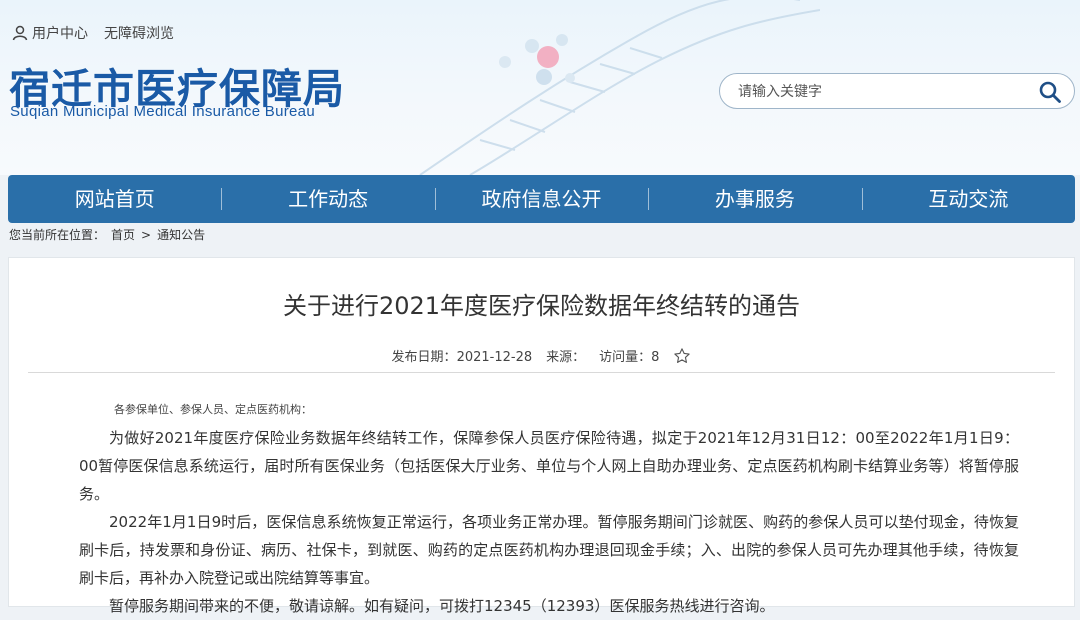 The width and height of the screenshot is (1080, 620). What do you see at coordinates (20, 33) in the screenshot?
I see `user-icon` at bounding box center [20, 33].